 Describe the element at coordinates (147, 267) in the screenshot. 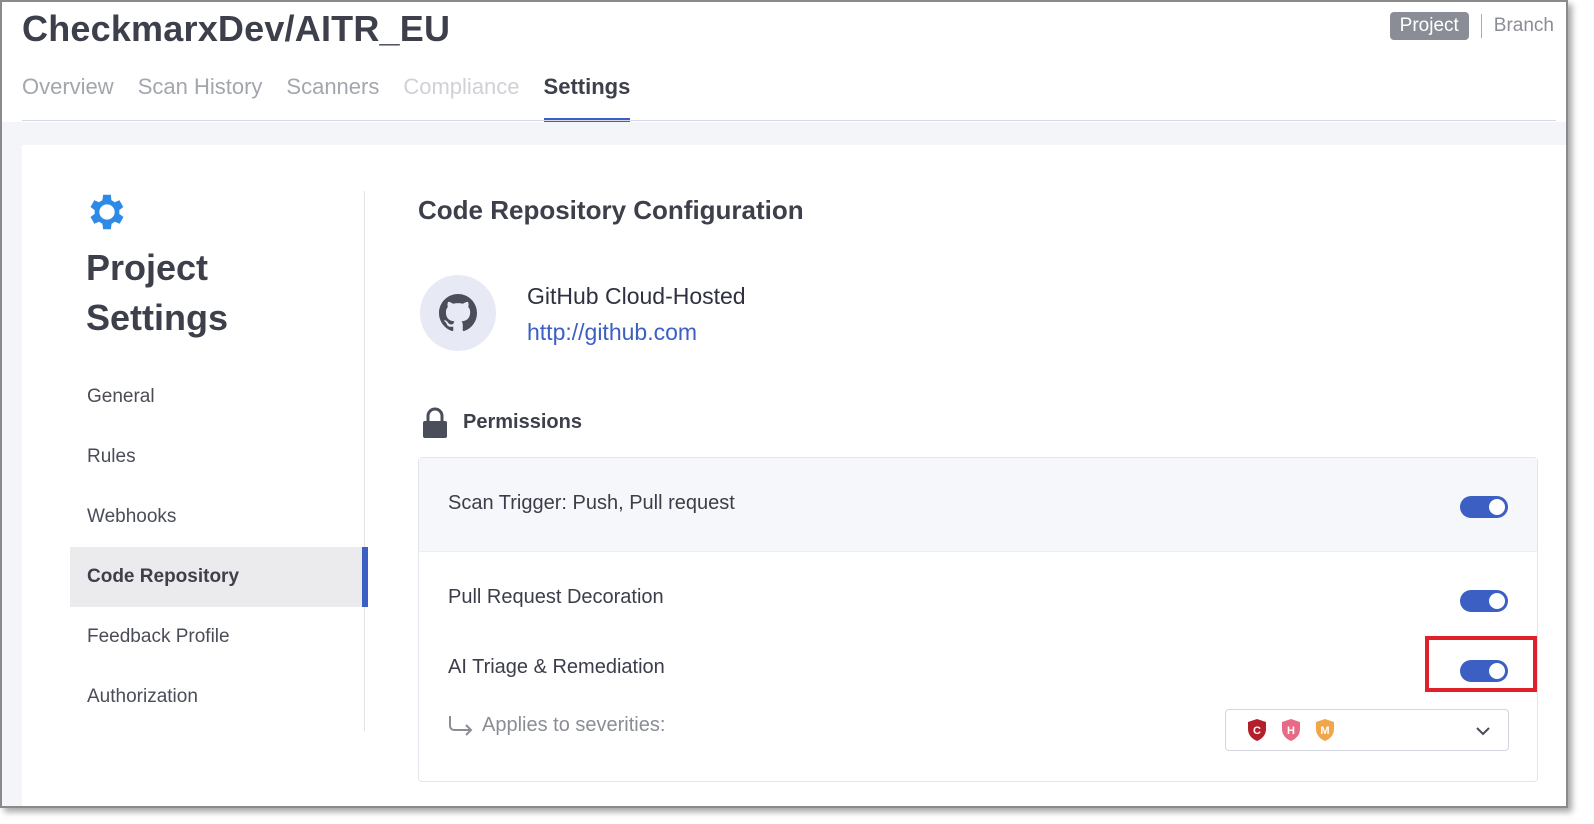

I see `sidebar-title-line1: Project` at that location.